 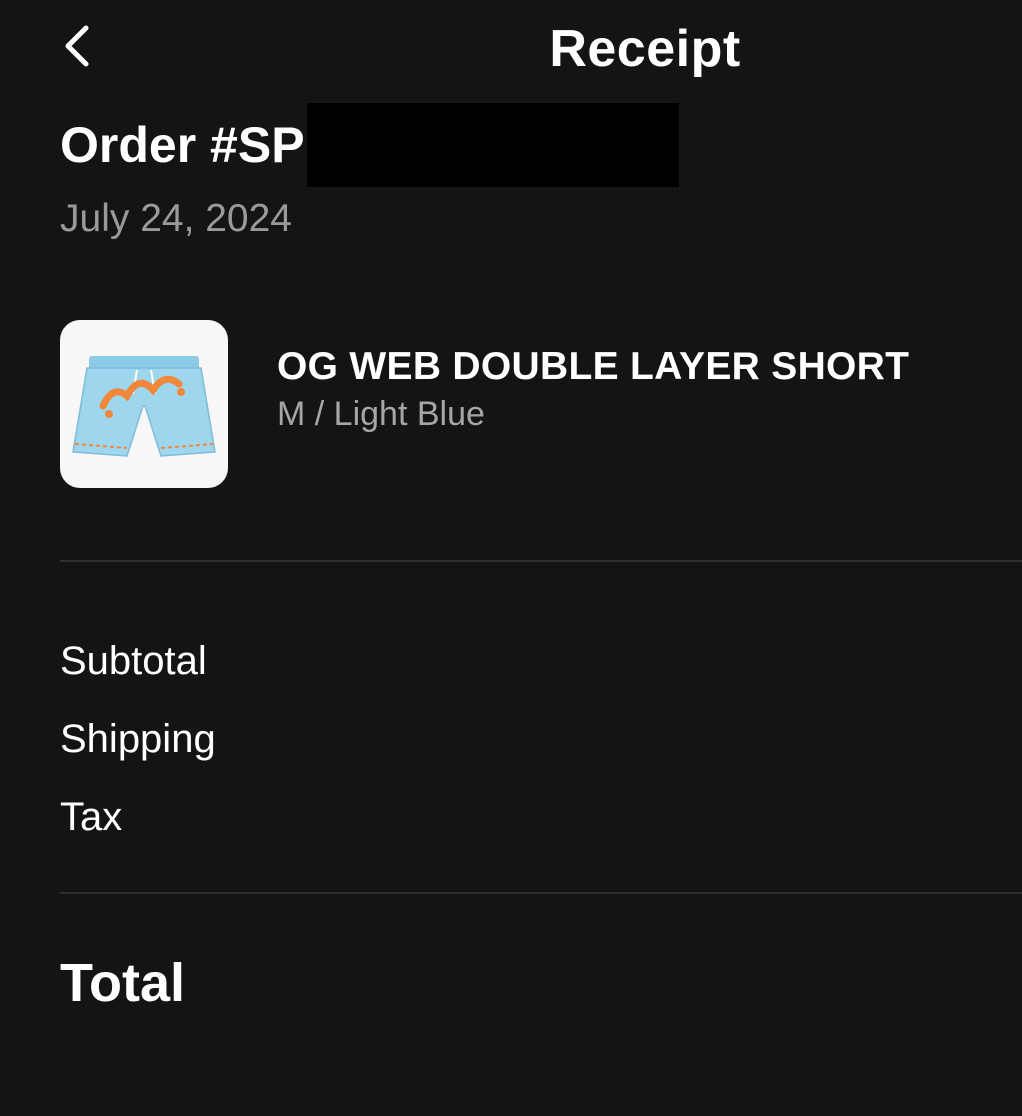 I want to click on product-thumbnail, so click(x=144, y=404).